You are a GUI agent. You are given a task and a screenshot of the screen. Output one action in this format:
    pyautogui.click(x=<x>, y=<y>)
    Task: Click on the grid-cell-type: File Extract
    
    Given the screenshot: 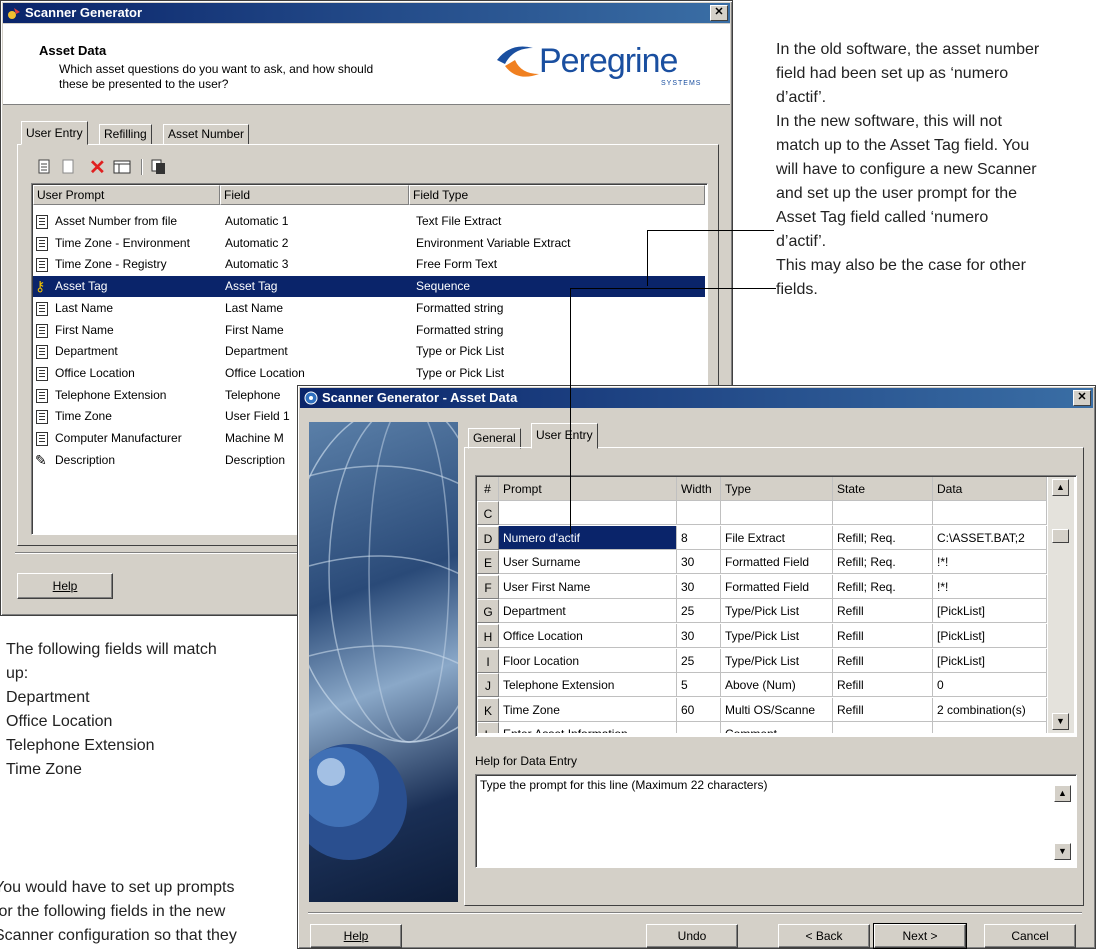 What is the action you would take?
    pyautogui.click(x=777, y=537)
    